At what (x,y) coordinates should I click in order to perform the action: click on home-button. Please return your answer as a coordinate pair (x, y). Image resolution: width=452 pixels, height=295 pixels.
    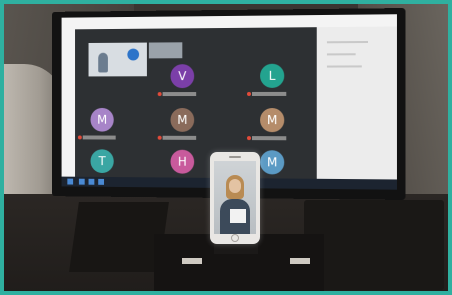
    Looking at the image, I should click on (235, 238).